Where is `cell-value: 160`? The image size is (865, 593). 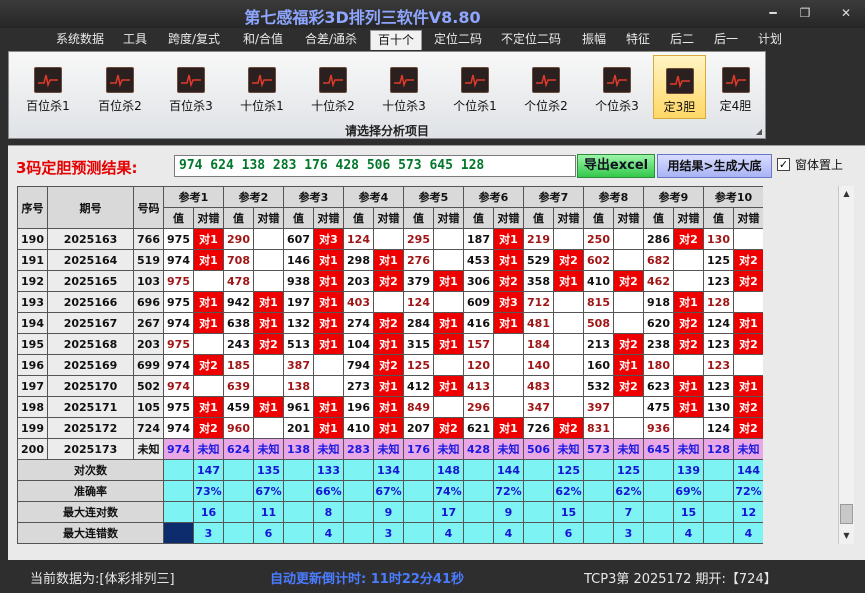
cell-value: 160 is located at coordinates (598, 365).